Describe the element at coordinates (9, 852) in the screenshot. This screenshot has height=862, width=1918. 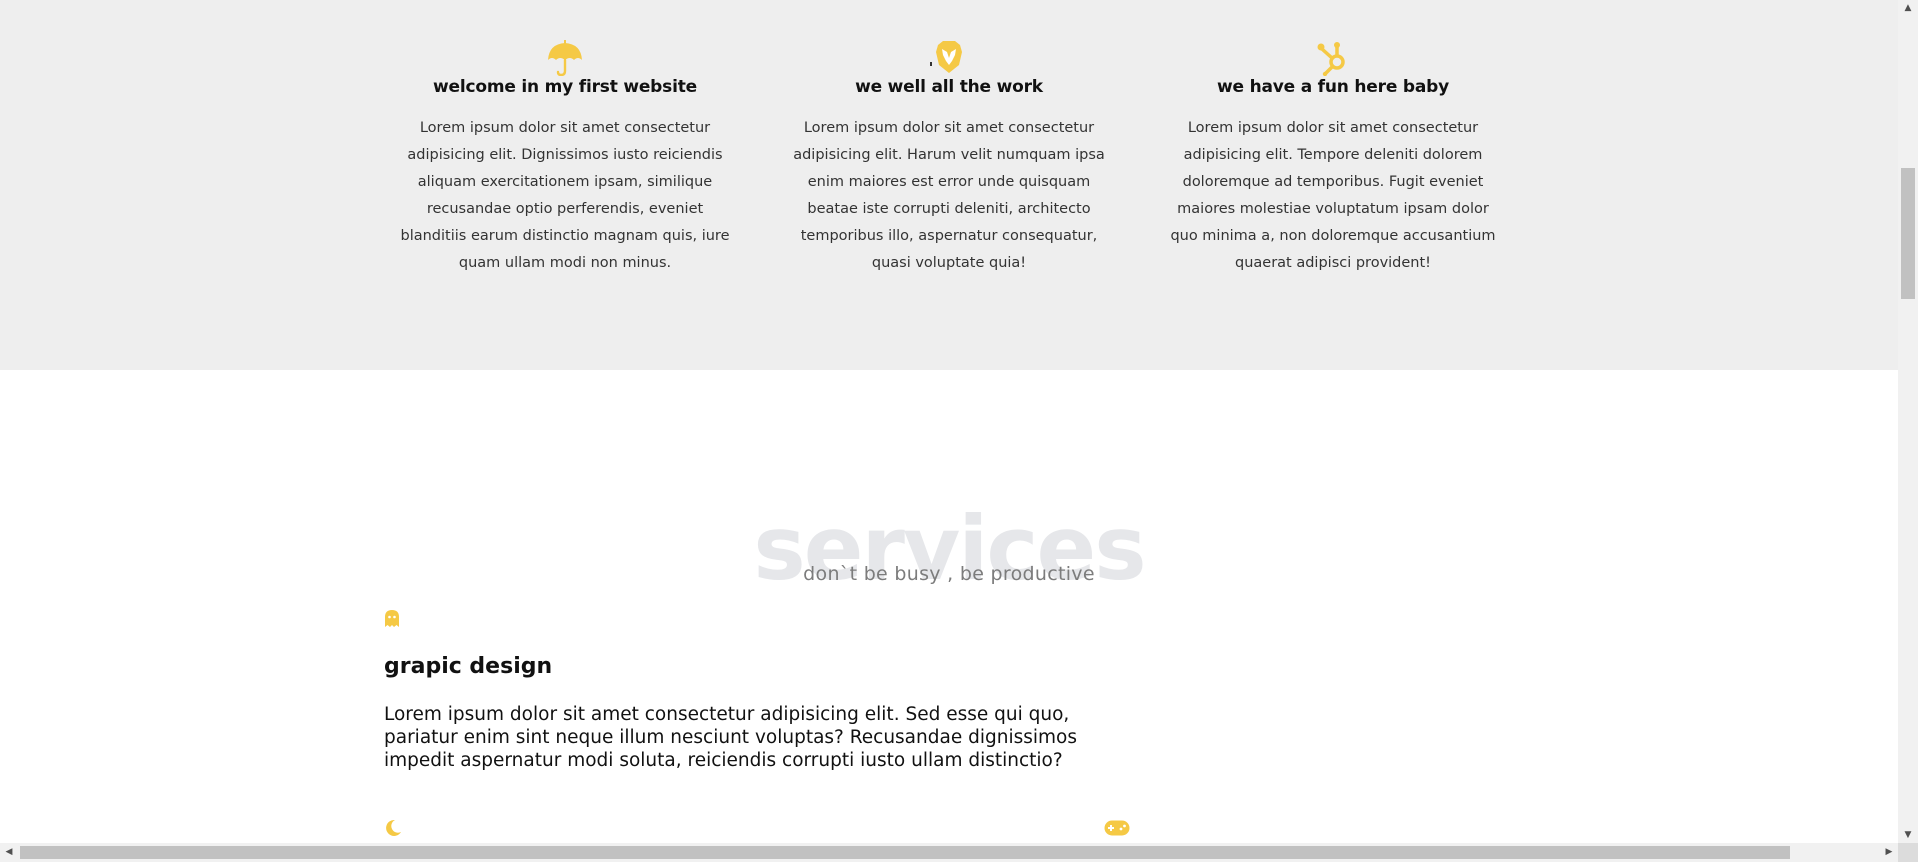
I see `scroll-left-arrow-icon: ◀` at that location.